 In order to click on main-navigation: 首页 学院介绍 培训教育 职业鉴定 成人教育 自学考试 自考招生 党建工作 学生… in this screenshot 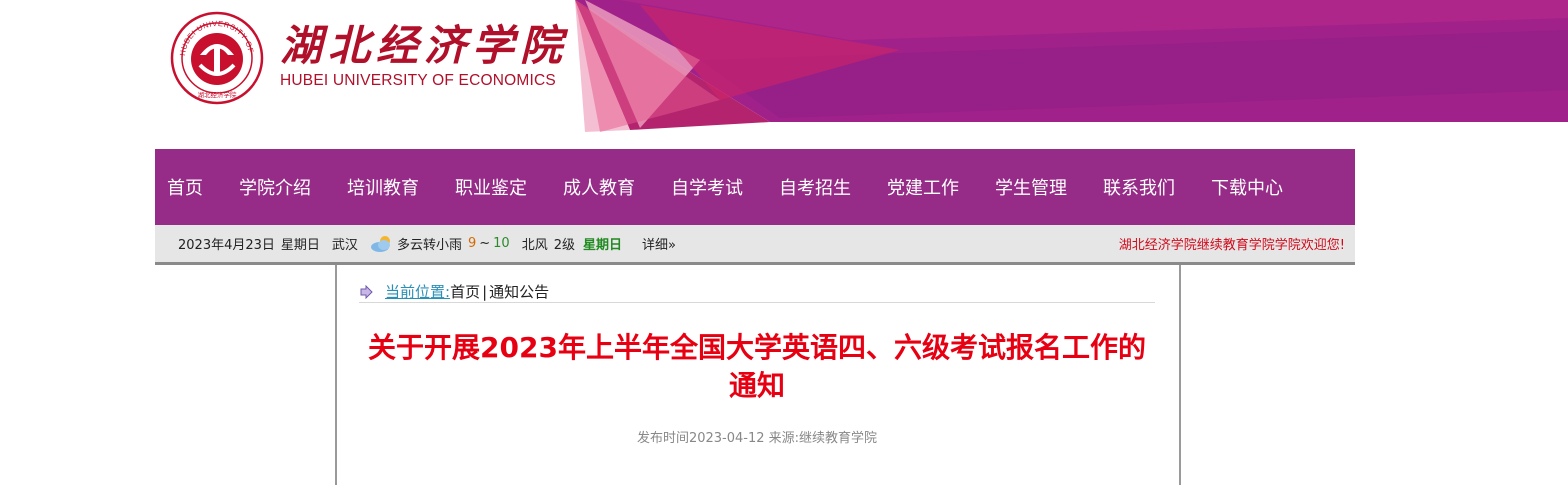, I will do `click(755, 187)`.